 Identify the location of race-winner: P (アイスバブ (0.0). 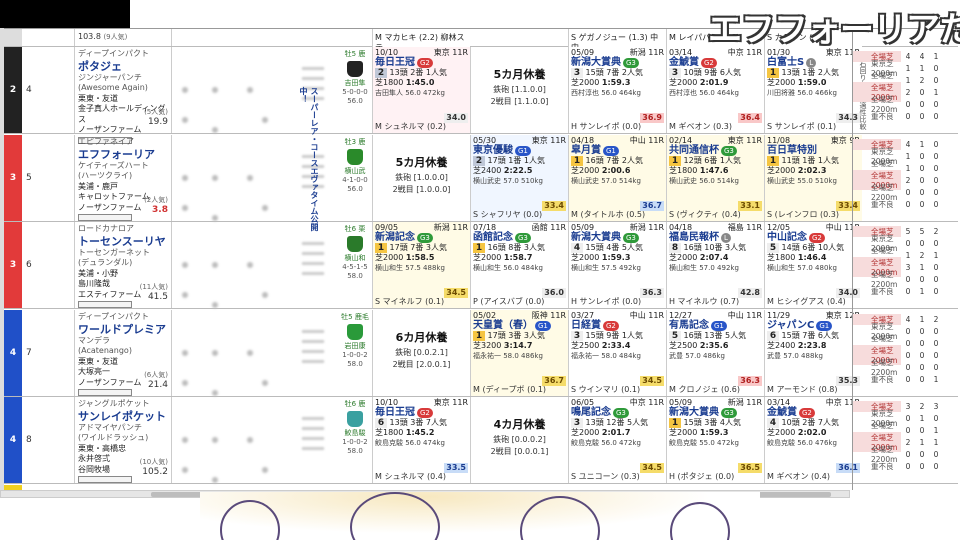
(509, 301).